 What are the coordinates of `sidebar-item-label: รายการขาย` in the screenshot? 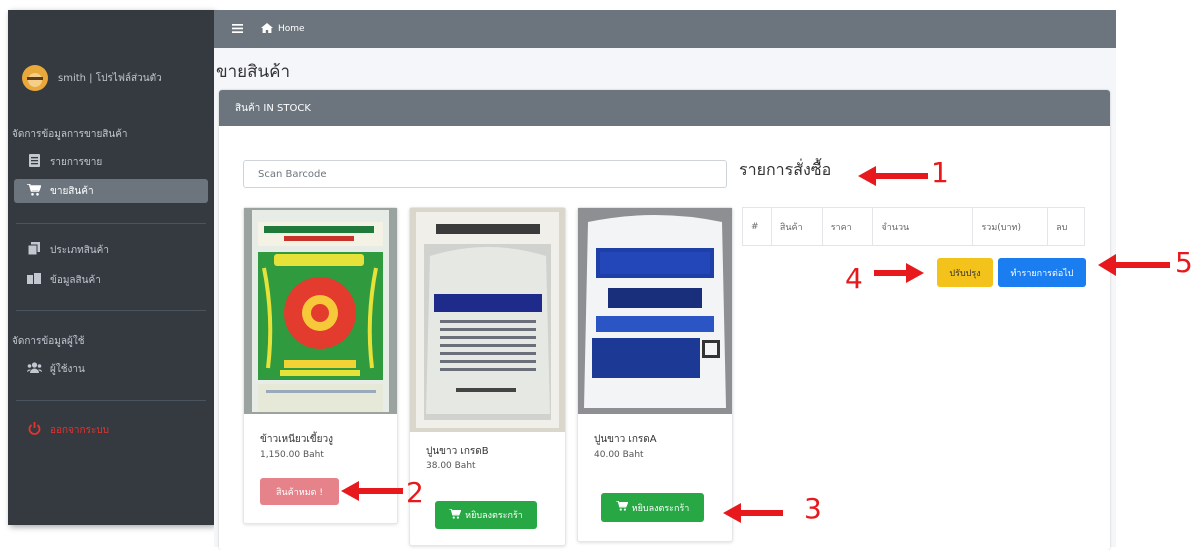 It's located at (76, 162).